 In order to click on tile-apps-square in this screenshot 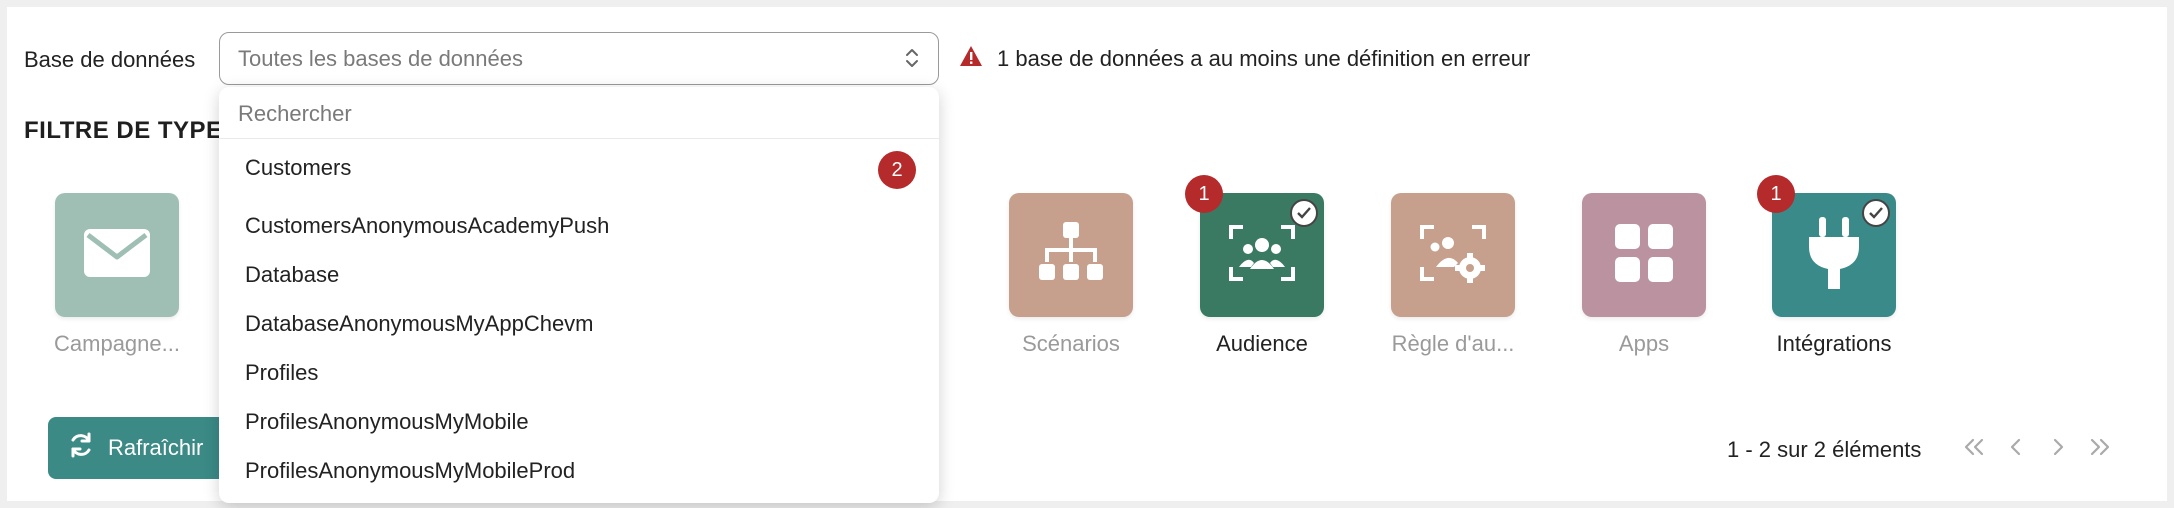, I will do `click(1644, 255)`.